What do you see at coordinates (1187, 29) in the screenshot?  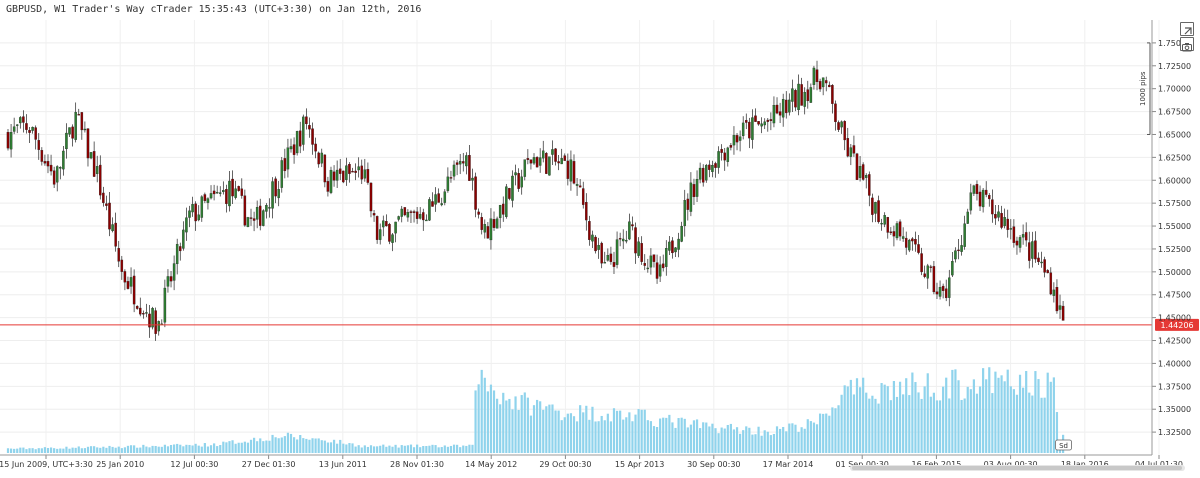 I see `external-link-icon` at bounding box center [1187, 29].